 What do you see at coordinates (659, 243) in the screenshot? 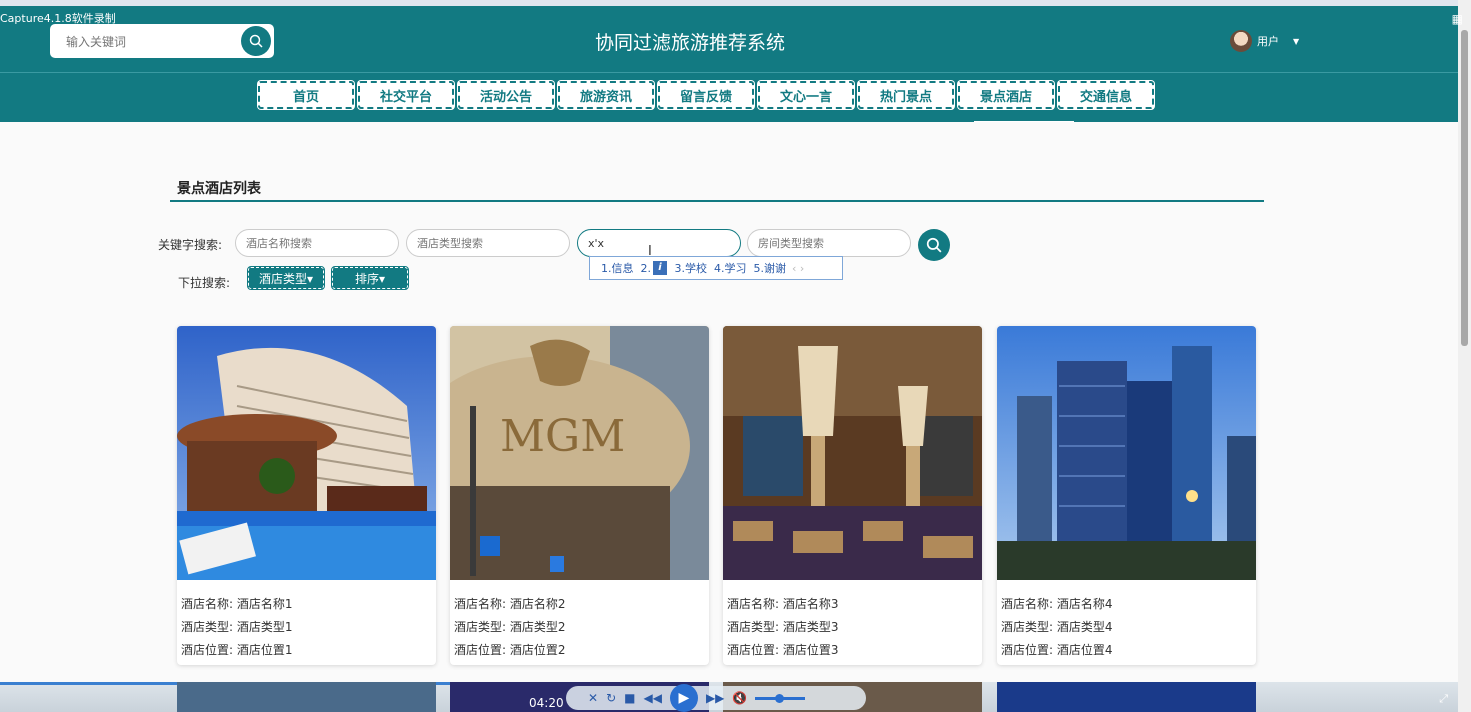
I see `hotel-location-search-input` at bounding box center [659, 243].